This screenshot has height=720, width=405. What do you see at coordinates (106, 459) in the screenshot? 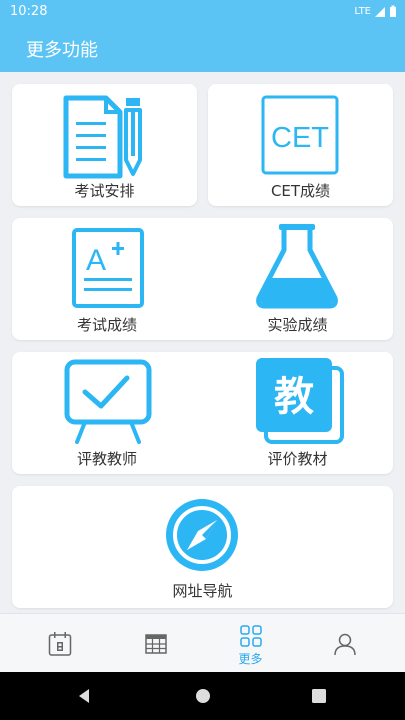
I see `tile-label: 评教教师` at bounding box center [106, 459].